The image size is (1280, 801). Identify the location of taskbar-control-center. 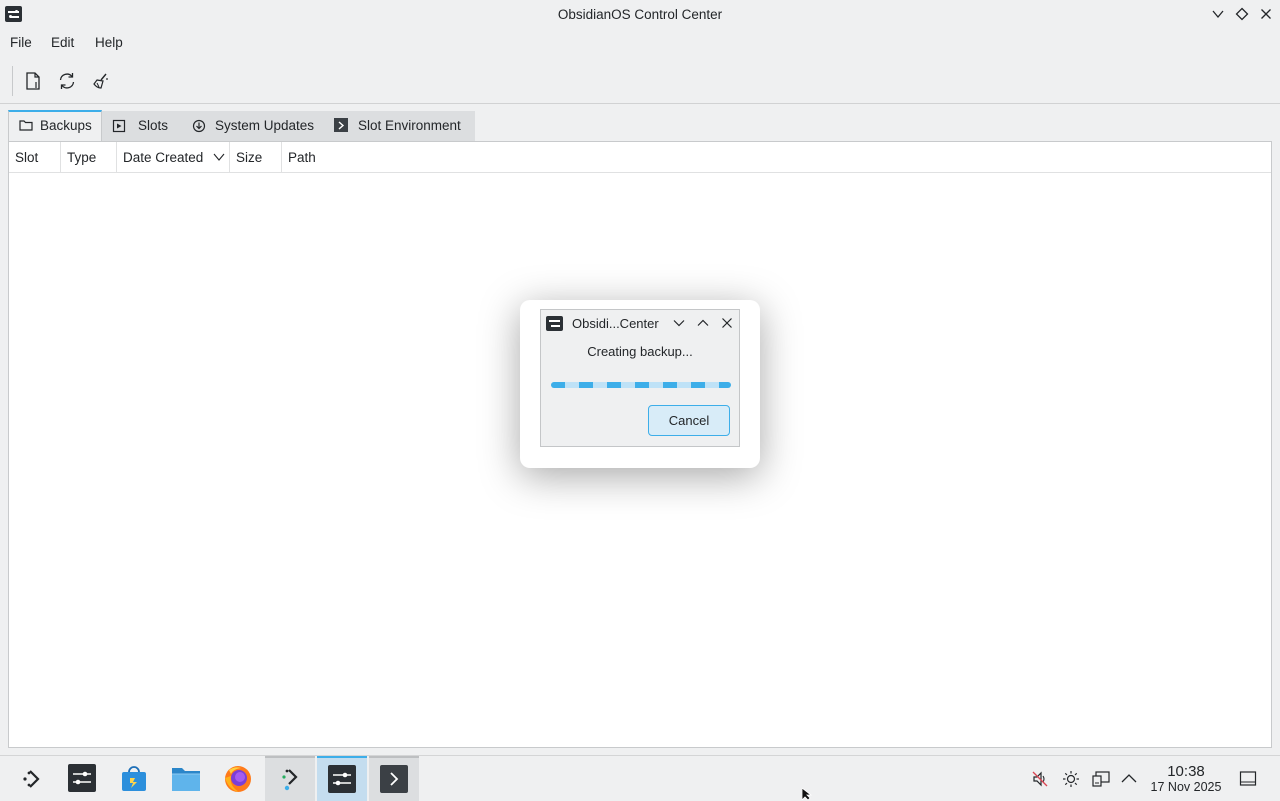
(82, 778).